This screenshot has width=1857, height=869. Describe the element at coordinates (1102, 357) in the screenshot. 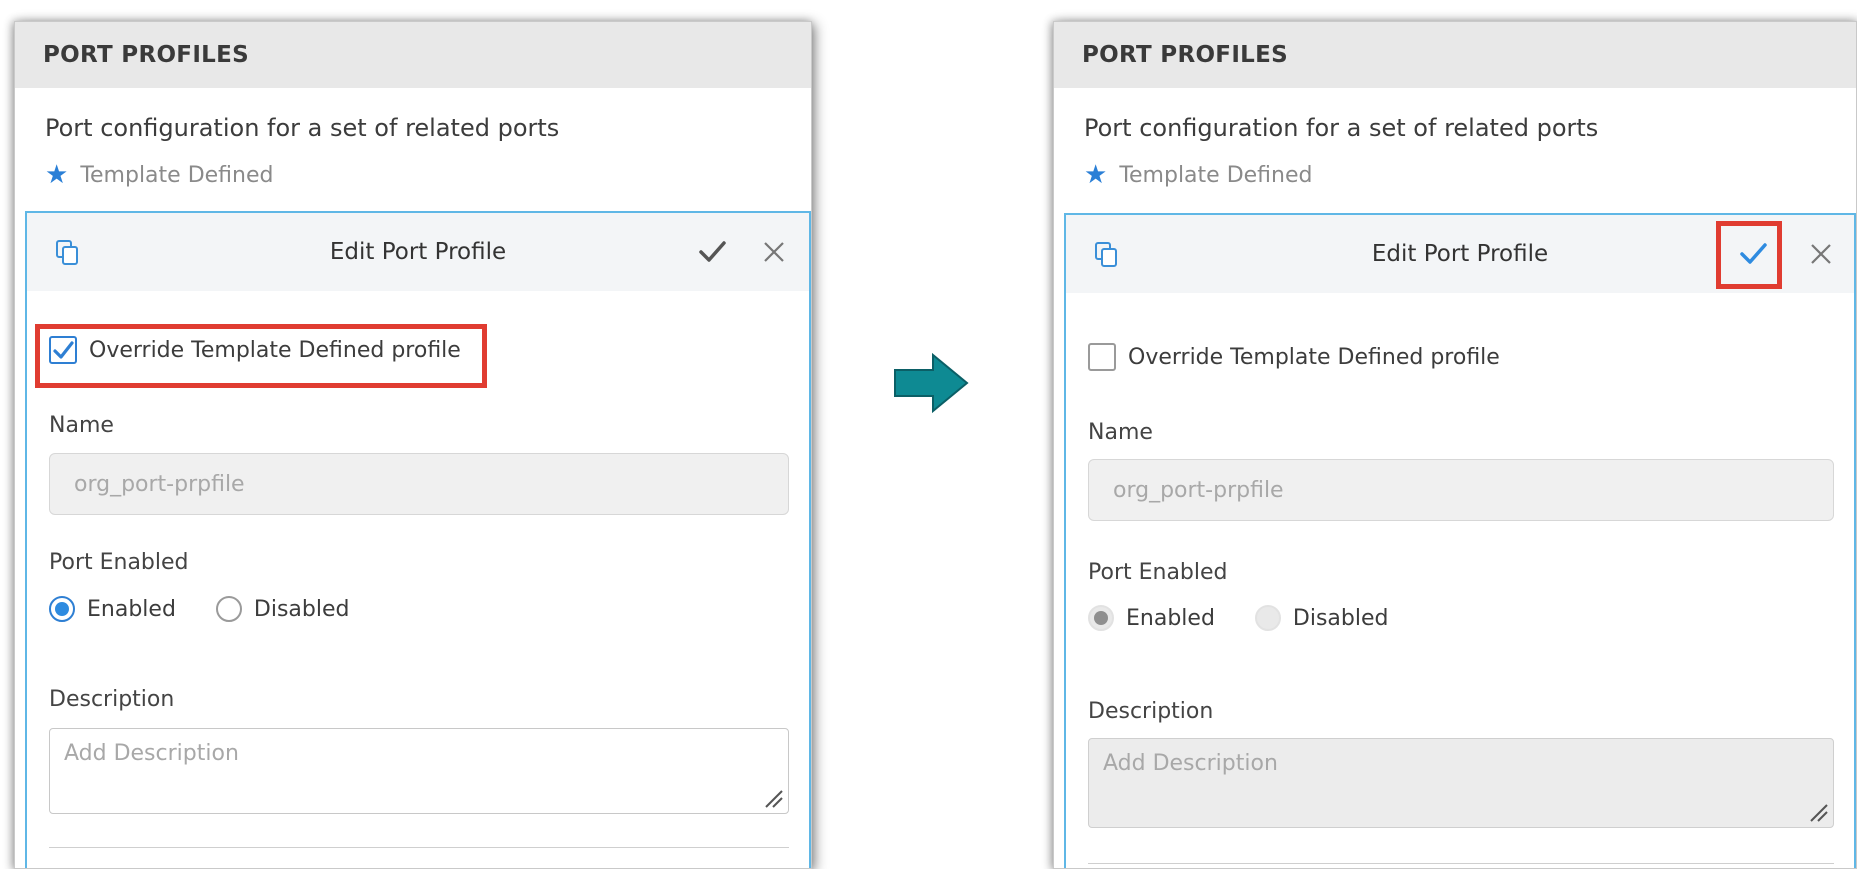

I see `override-checkbox` at that location.